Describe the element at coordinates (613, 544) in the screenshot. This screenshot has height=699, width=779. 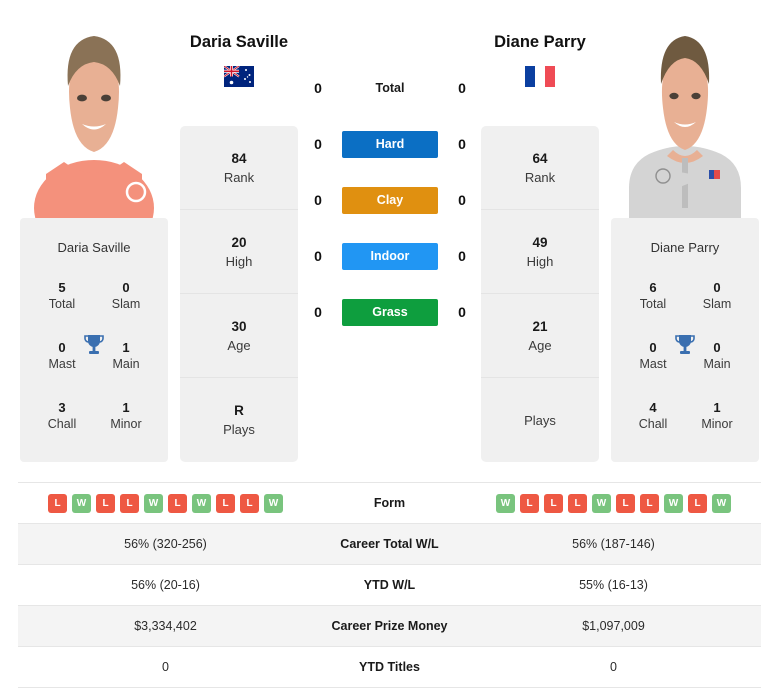
I see `stat-right-value: 56% (187-146)` at that location.